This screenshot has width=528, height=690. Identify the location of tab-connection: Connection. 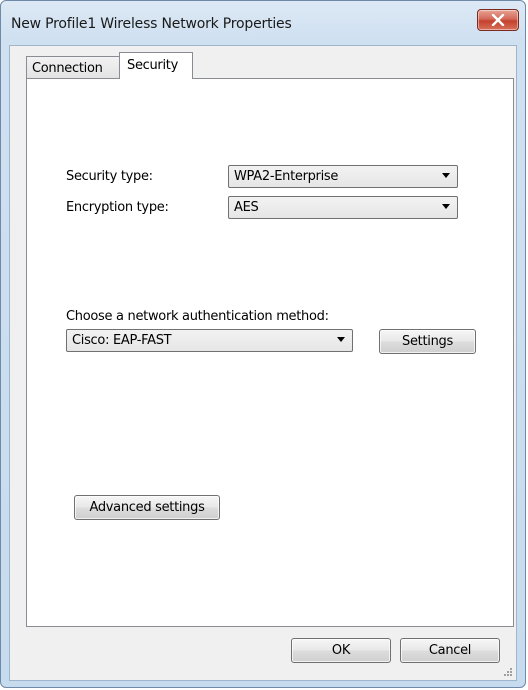
(73, 67).